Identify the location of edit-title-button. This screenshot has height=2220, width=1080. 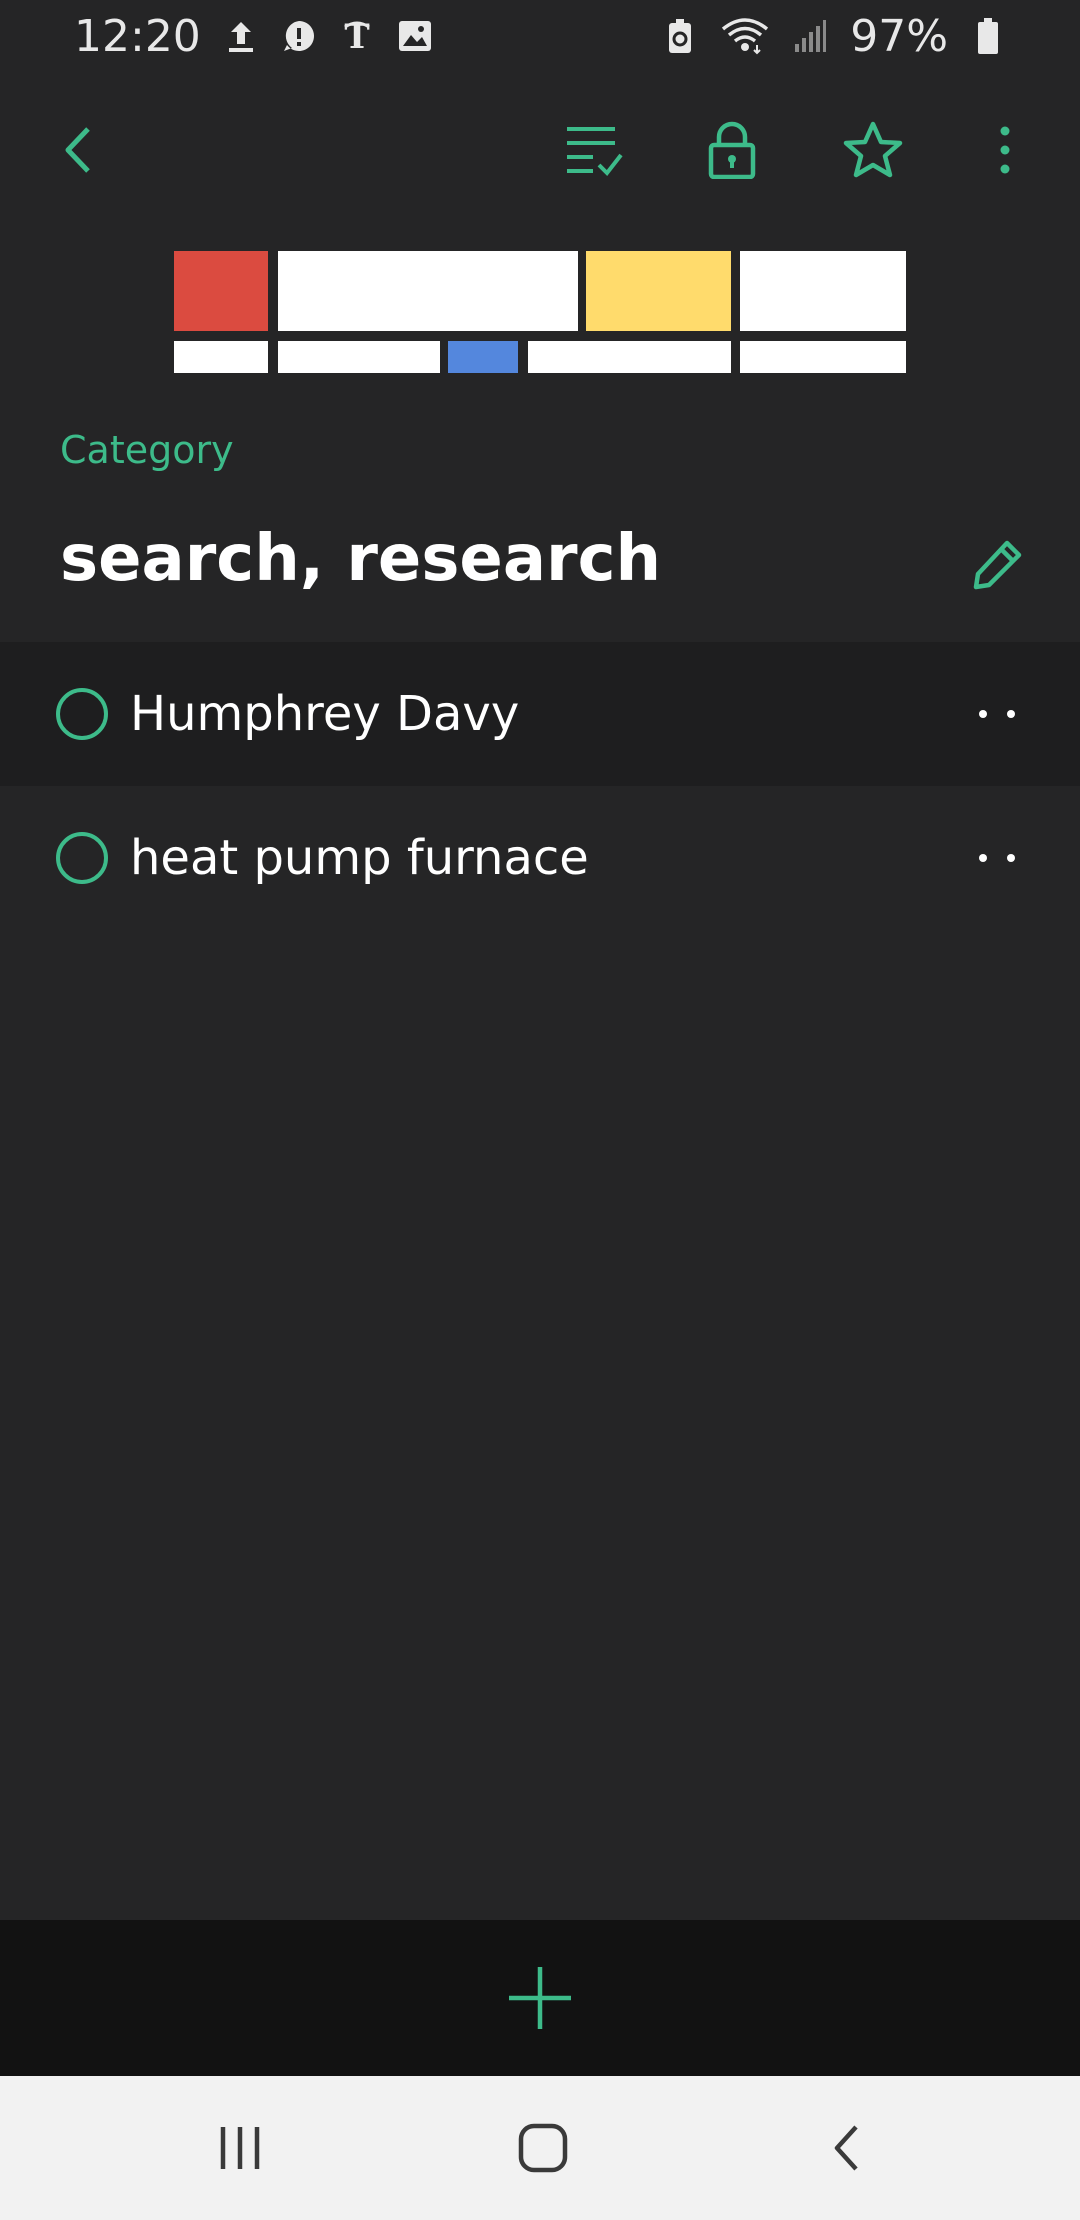
(998, 564).